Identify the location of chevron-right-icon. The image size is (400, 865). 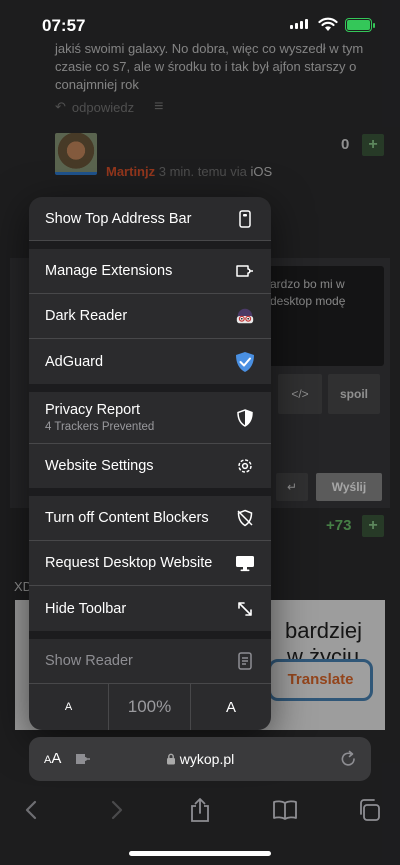
(117, 810).